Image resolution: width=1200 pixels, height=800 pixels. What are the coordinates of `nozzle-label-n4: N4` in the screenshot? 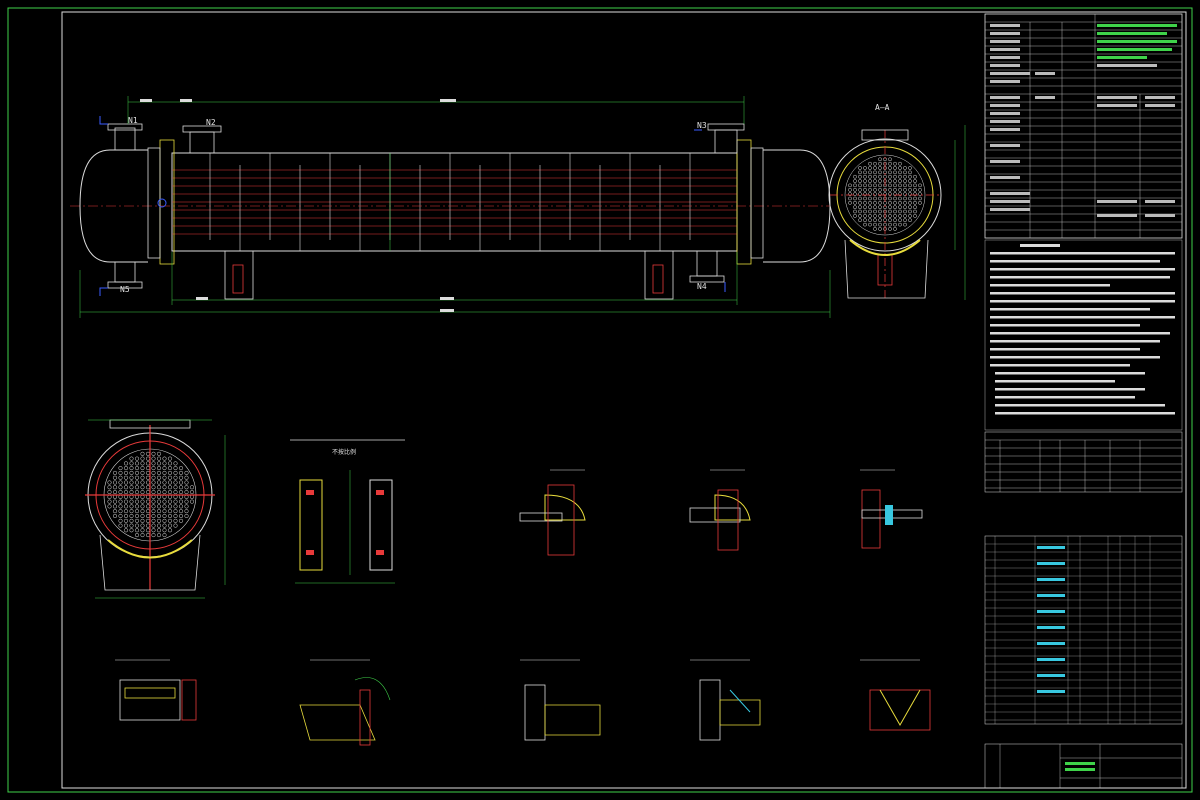 It's located at (702, 286).